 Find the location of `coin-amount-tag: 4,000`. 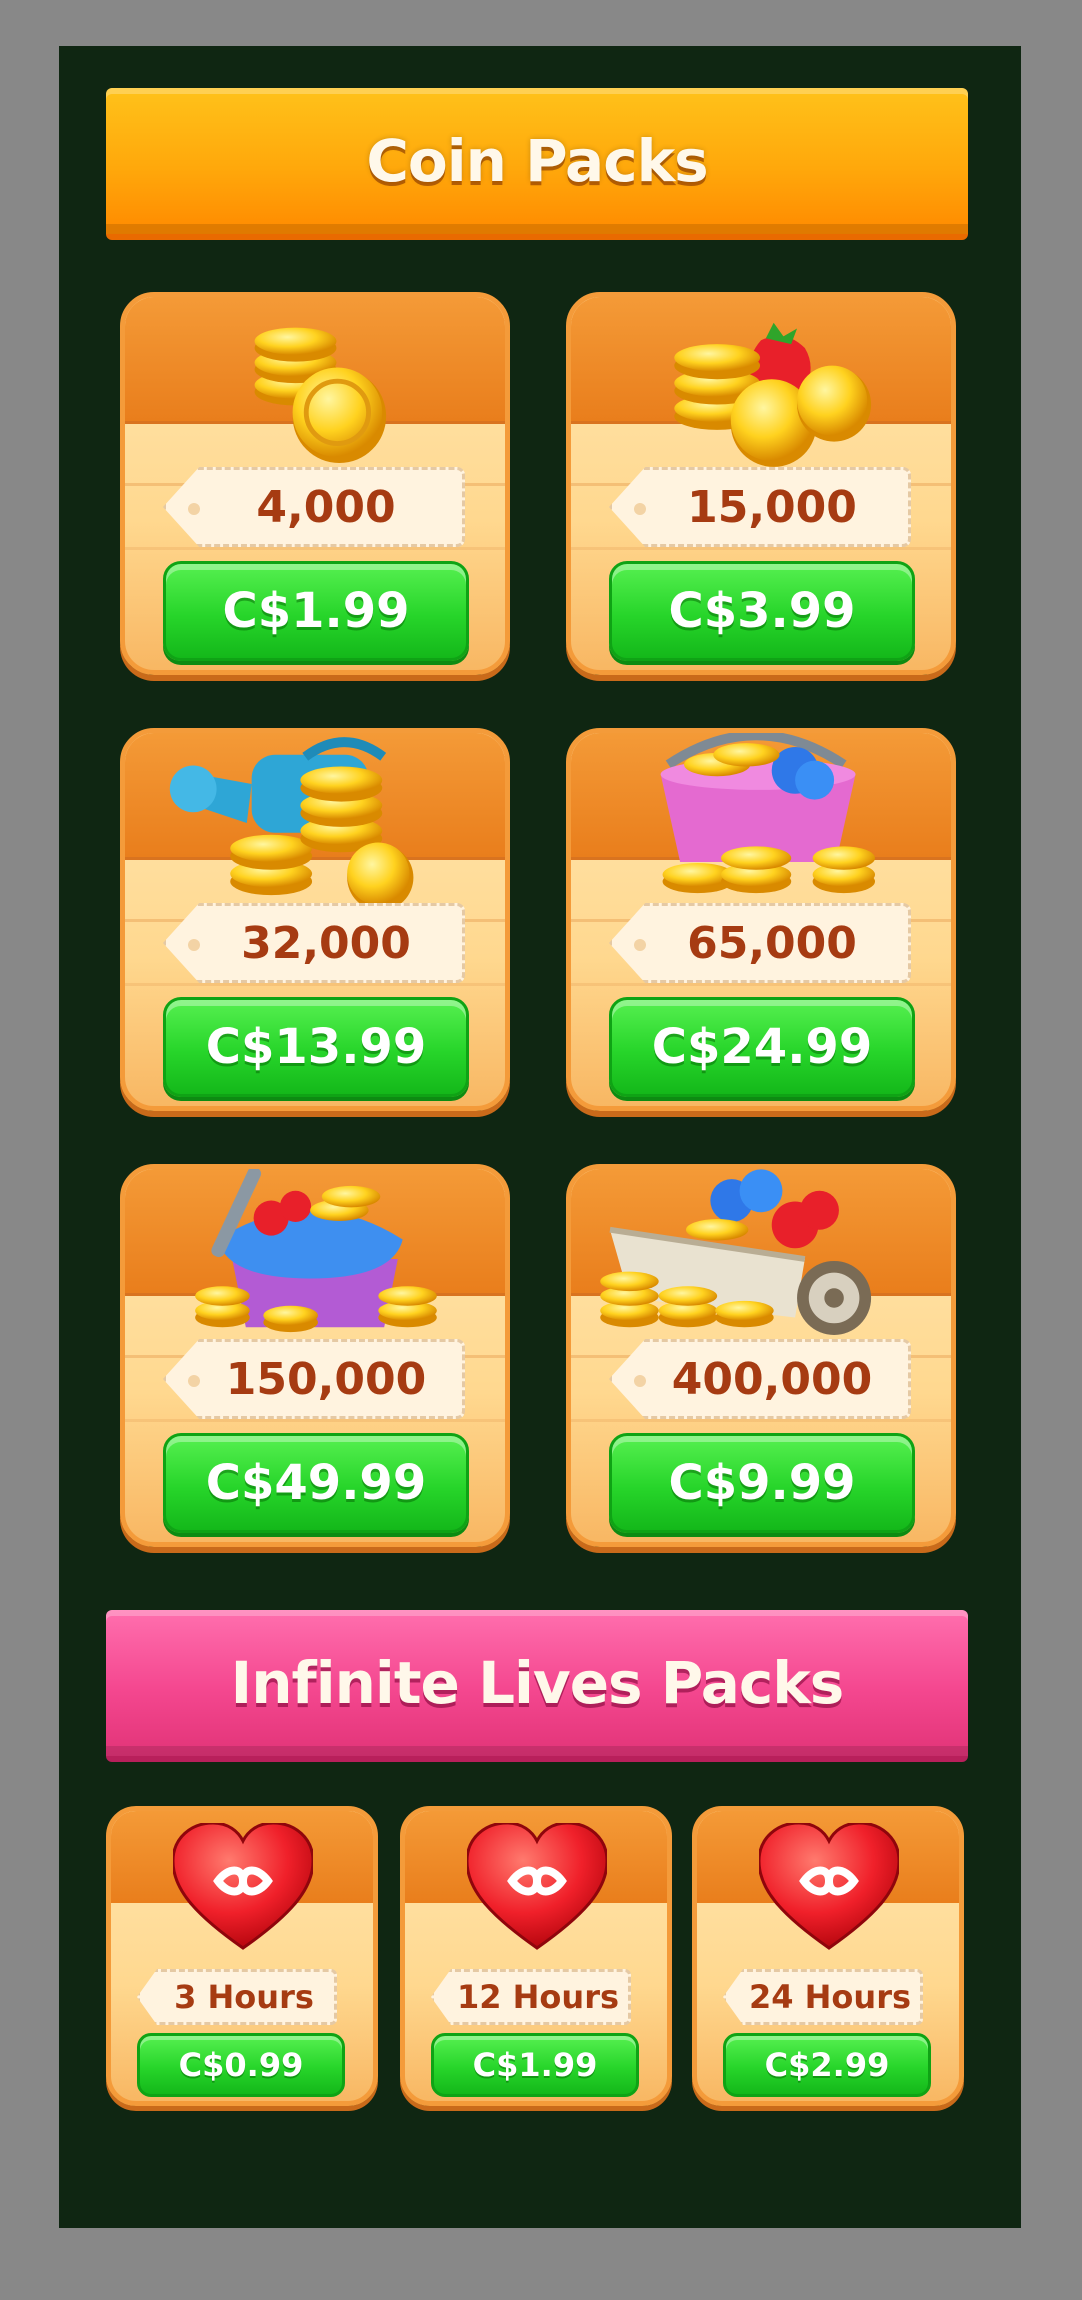

coin-amount-tag: 4,000 is located at coordinates (314, 507).